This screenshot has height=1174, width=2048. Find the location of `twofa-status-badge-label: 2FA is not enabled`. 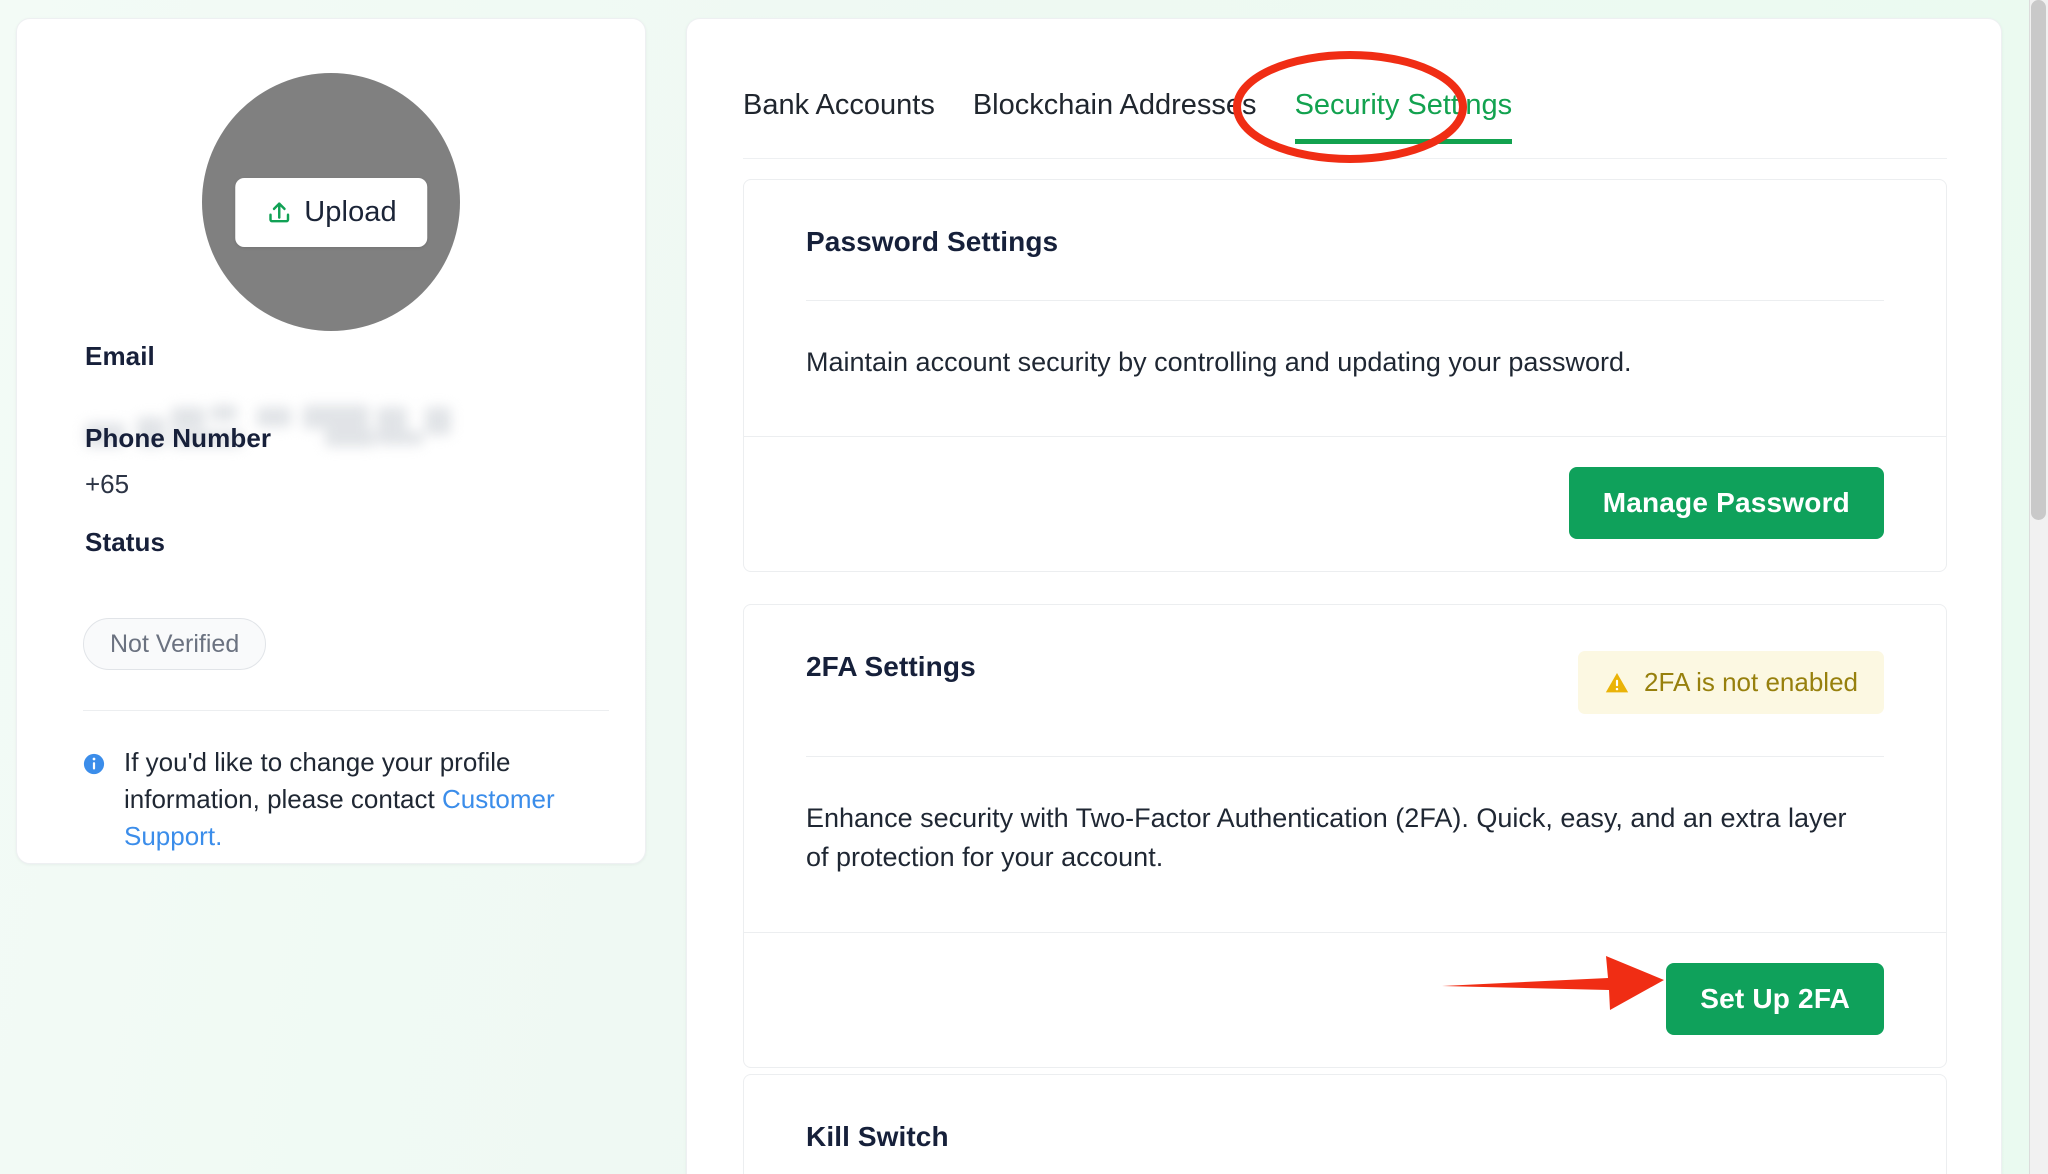

twofa-status-badge-label: 2FA is not enabled is located at coordinates (1751, 682).